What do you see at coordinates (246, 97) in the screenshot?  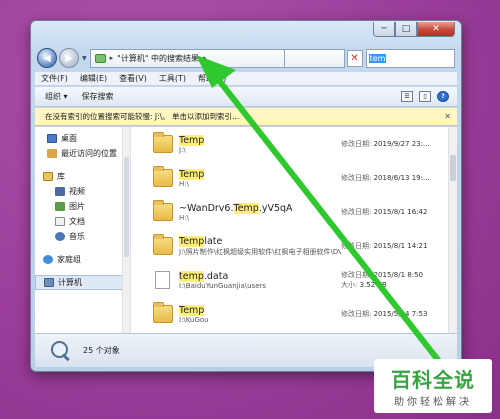 I see `command-toolbar: 组织 ▾ 保存搜索 ☰ ▯ ?` at bounding box center [246, 97].